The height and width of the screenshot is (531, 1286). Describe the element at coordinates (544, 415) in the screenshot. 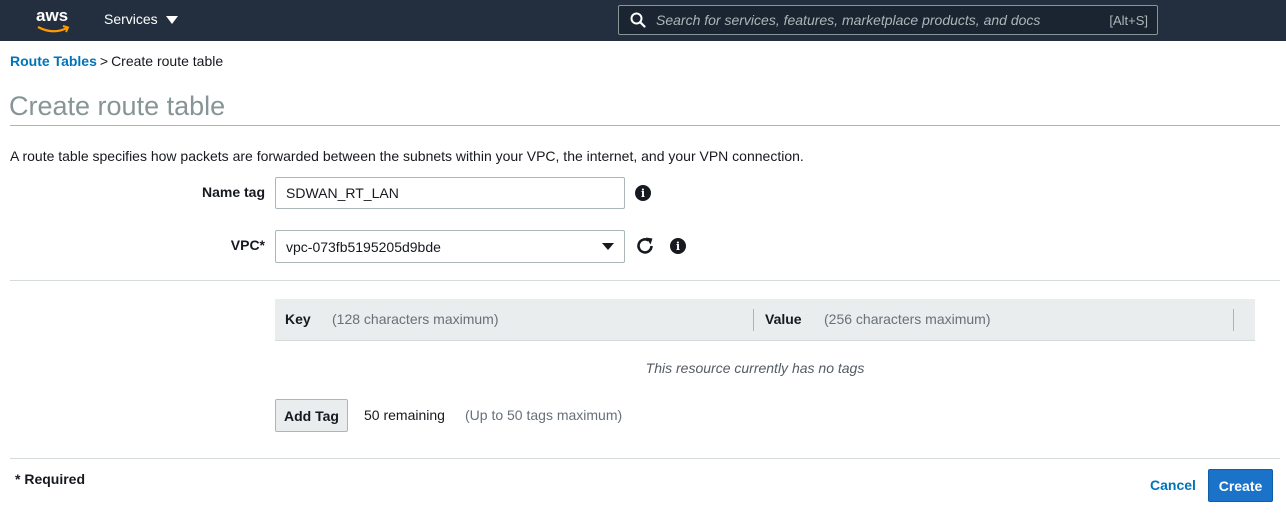

I see `tags-max-hint: (Up to 50 tags maximum)` at that location.